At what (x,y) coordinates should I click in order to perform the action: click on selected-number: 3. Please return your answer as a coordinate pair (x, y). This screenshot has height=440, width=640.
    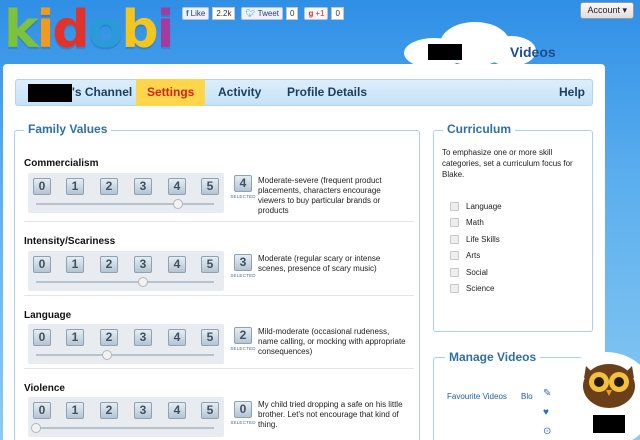
    Looking at the image, I should click on (243, 262).